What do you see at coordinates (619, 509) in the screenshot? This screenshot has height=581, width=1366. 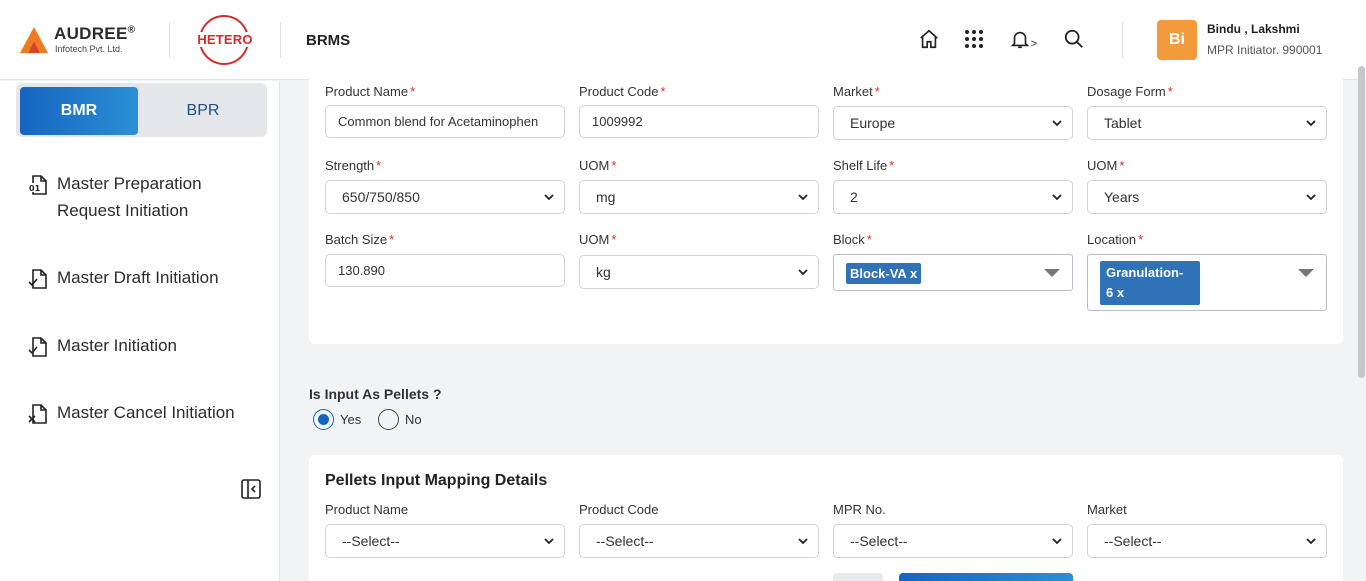 I see `mapping-product-code-label: Product Code` at bounding box center [619, 509].